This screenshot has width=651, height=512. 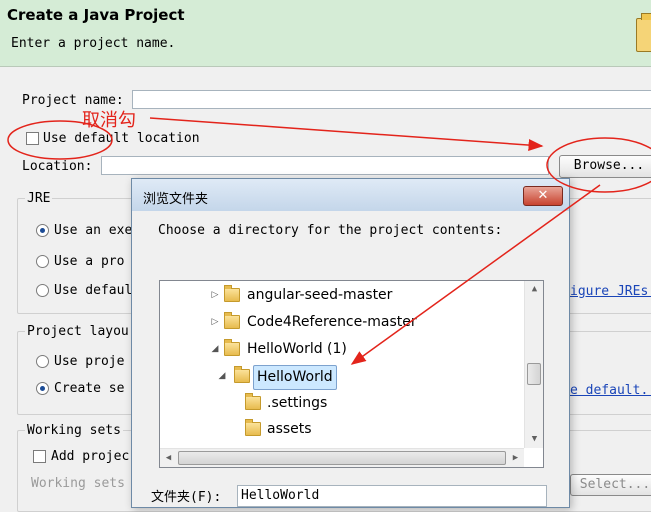 What do you see at coordinates (168, 458) in the screenshot?
I see `scroll-left-arrow-icon: ◀` at bounding box center [168, 458].